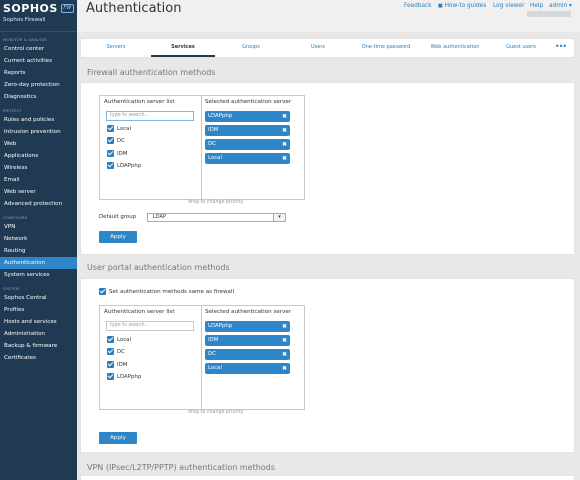 The width and height of the screenshot is (580, 480). Describe the element at coordinates (118, 217) in the screenshot. I see `default-group-label: Default group` at that location.